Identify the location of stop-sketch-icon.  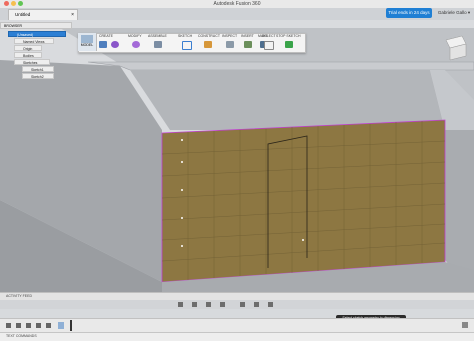
(289, 44).